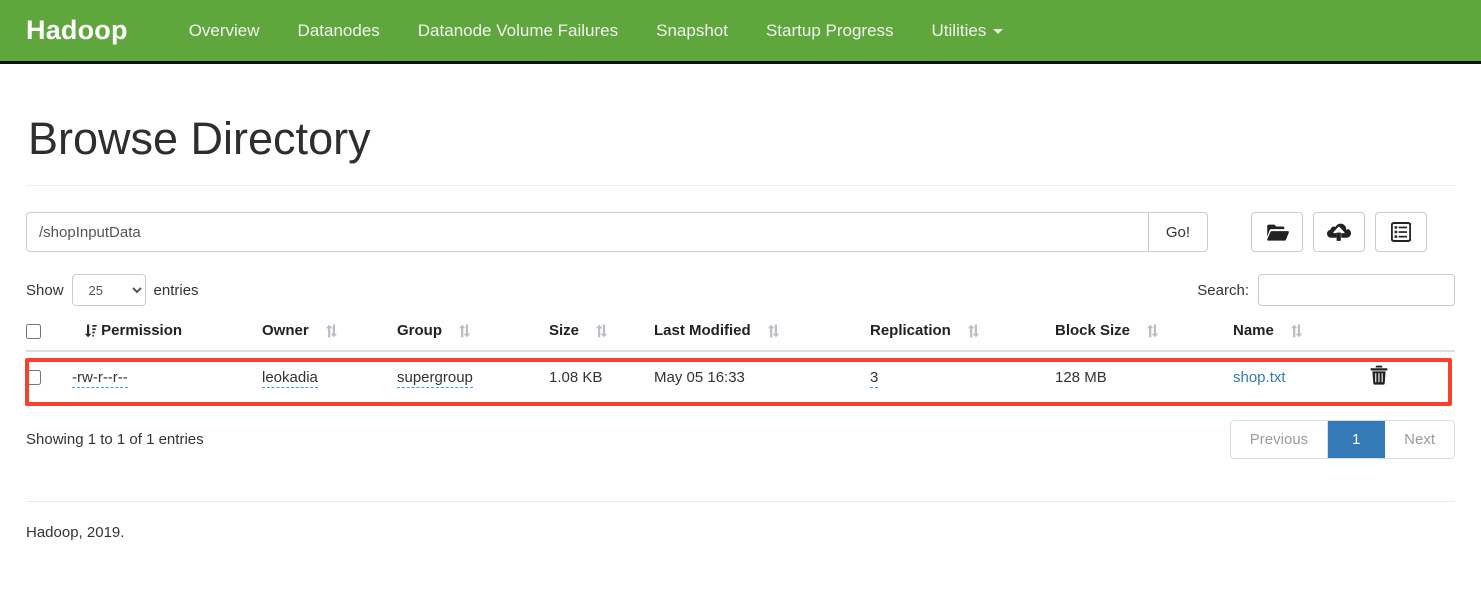 This screenshot has width=1481, height=599. What do you see at coordinates (740, 185) in the screenshot?
I see `title-divider` at bounding box center [740, 185].